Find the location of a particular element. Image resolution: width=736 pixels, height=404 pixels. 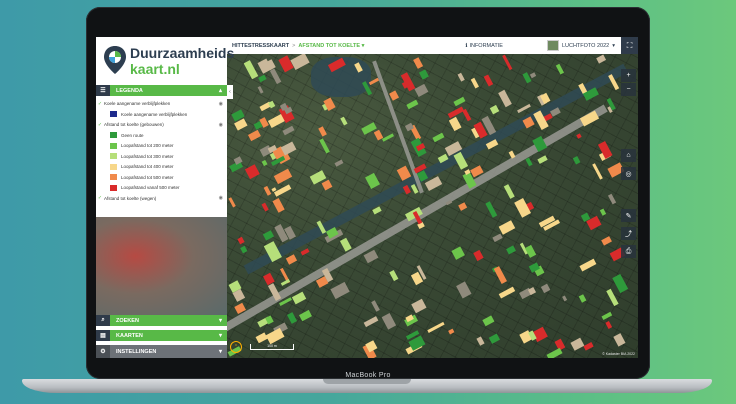

basemap-selector: LUCHTFOTO 2022 ▾ is located at coordinates (580, 45).